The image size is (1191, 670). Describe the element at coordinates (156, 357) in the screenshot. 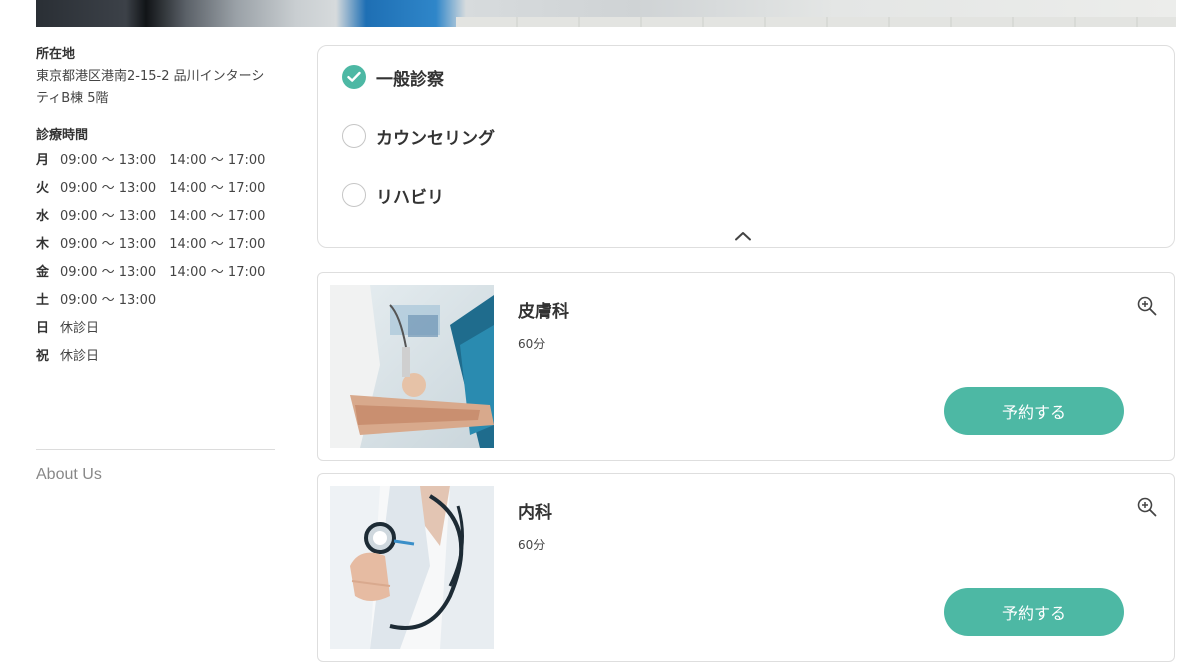

I see `hours-row-holiday: 祝休診日` at that location.